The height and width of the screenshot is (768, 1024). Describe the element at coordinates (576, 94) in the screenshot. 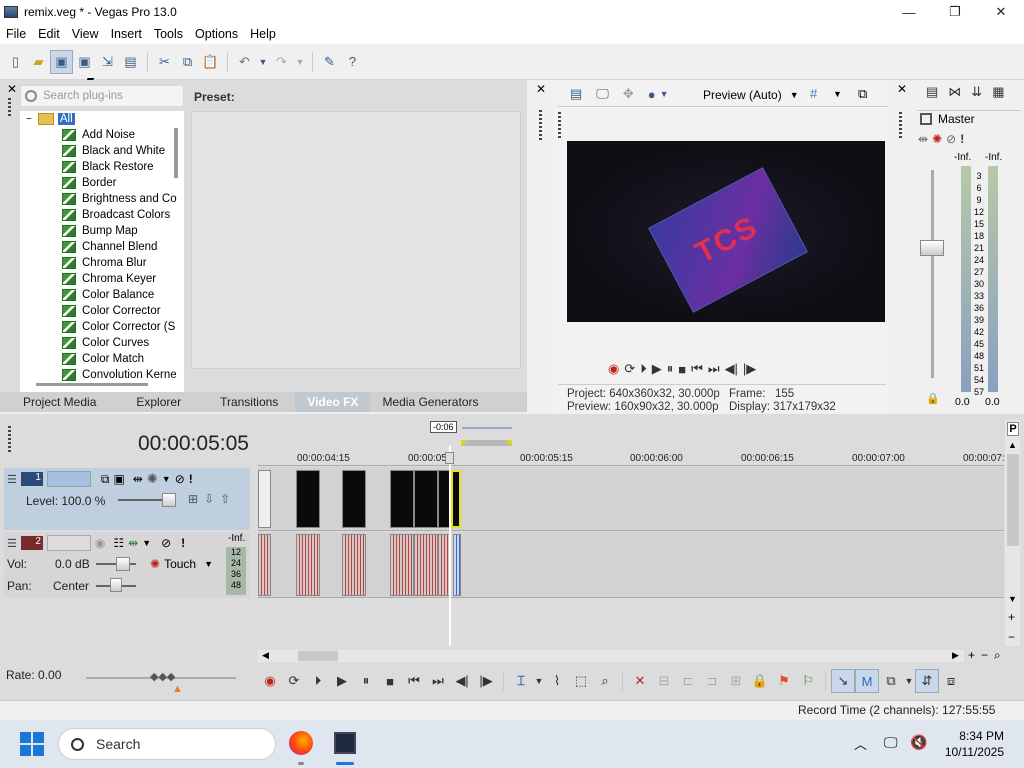

I see `preview-properties-icon: ▤` at that location.